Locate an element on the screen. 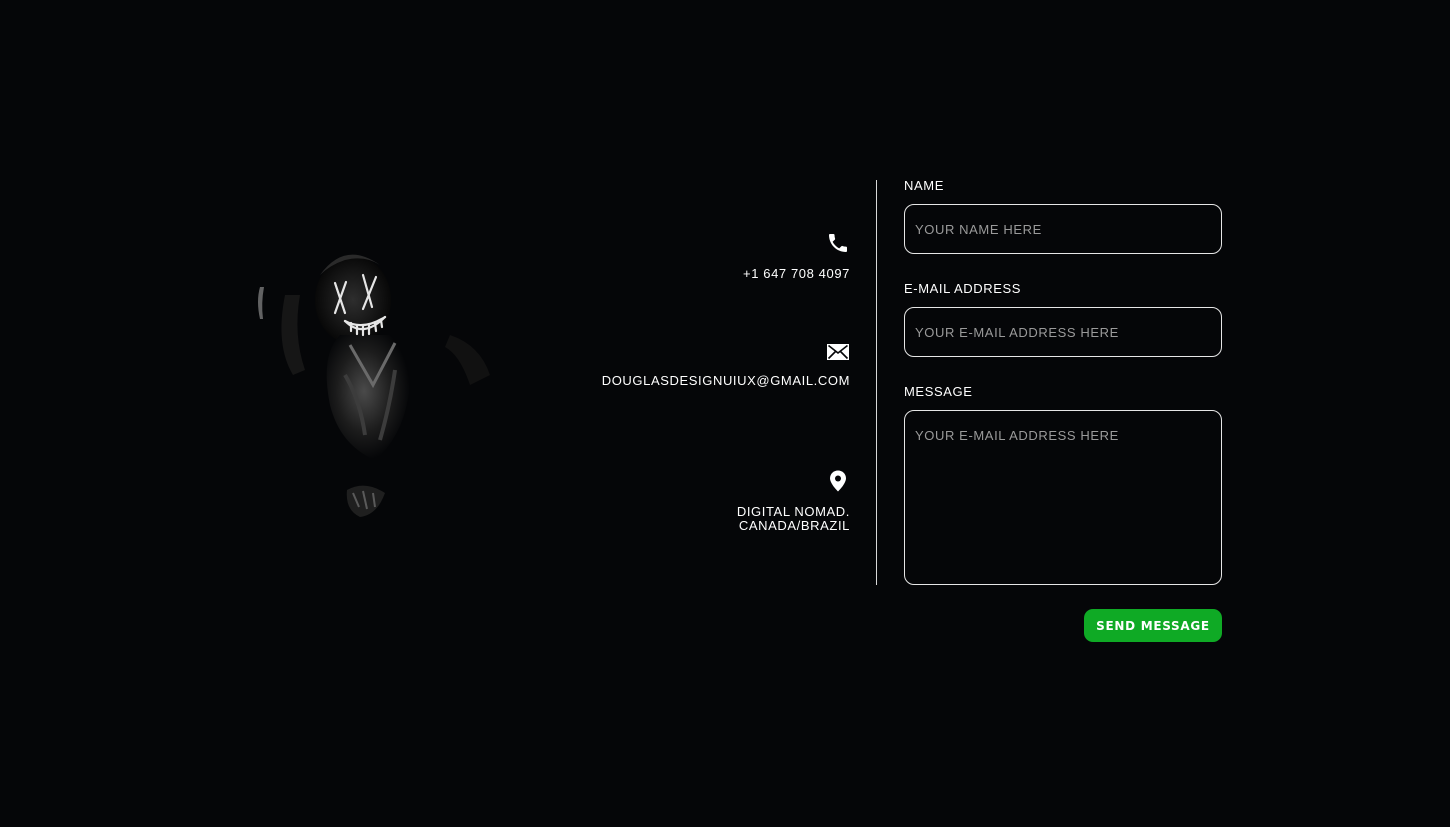  message-textarea is located at coordinates (1063, 497).